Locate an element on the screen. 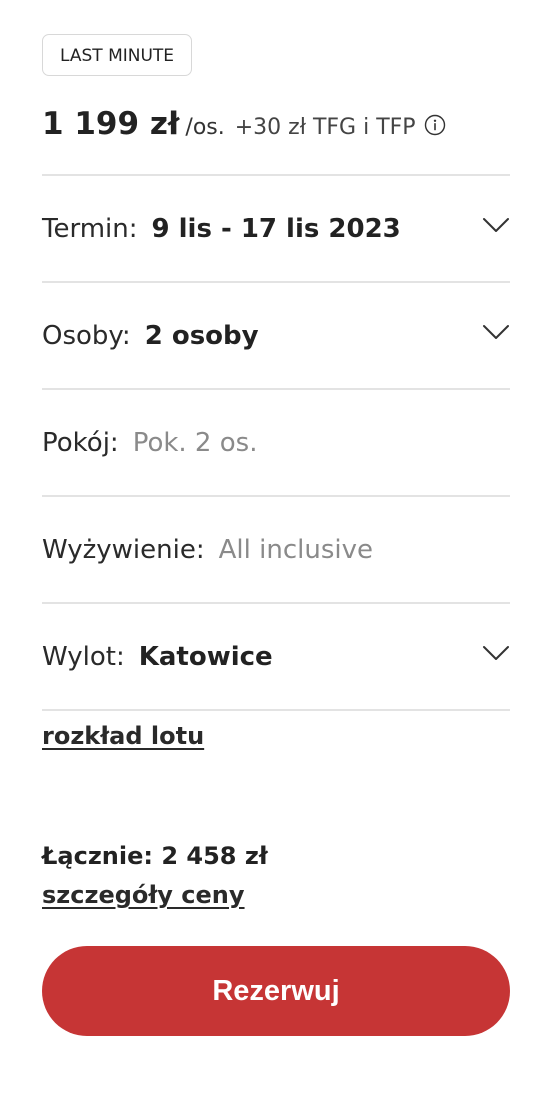  price-details-link: szczegóły ceny is located at coordinates (143, 895).